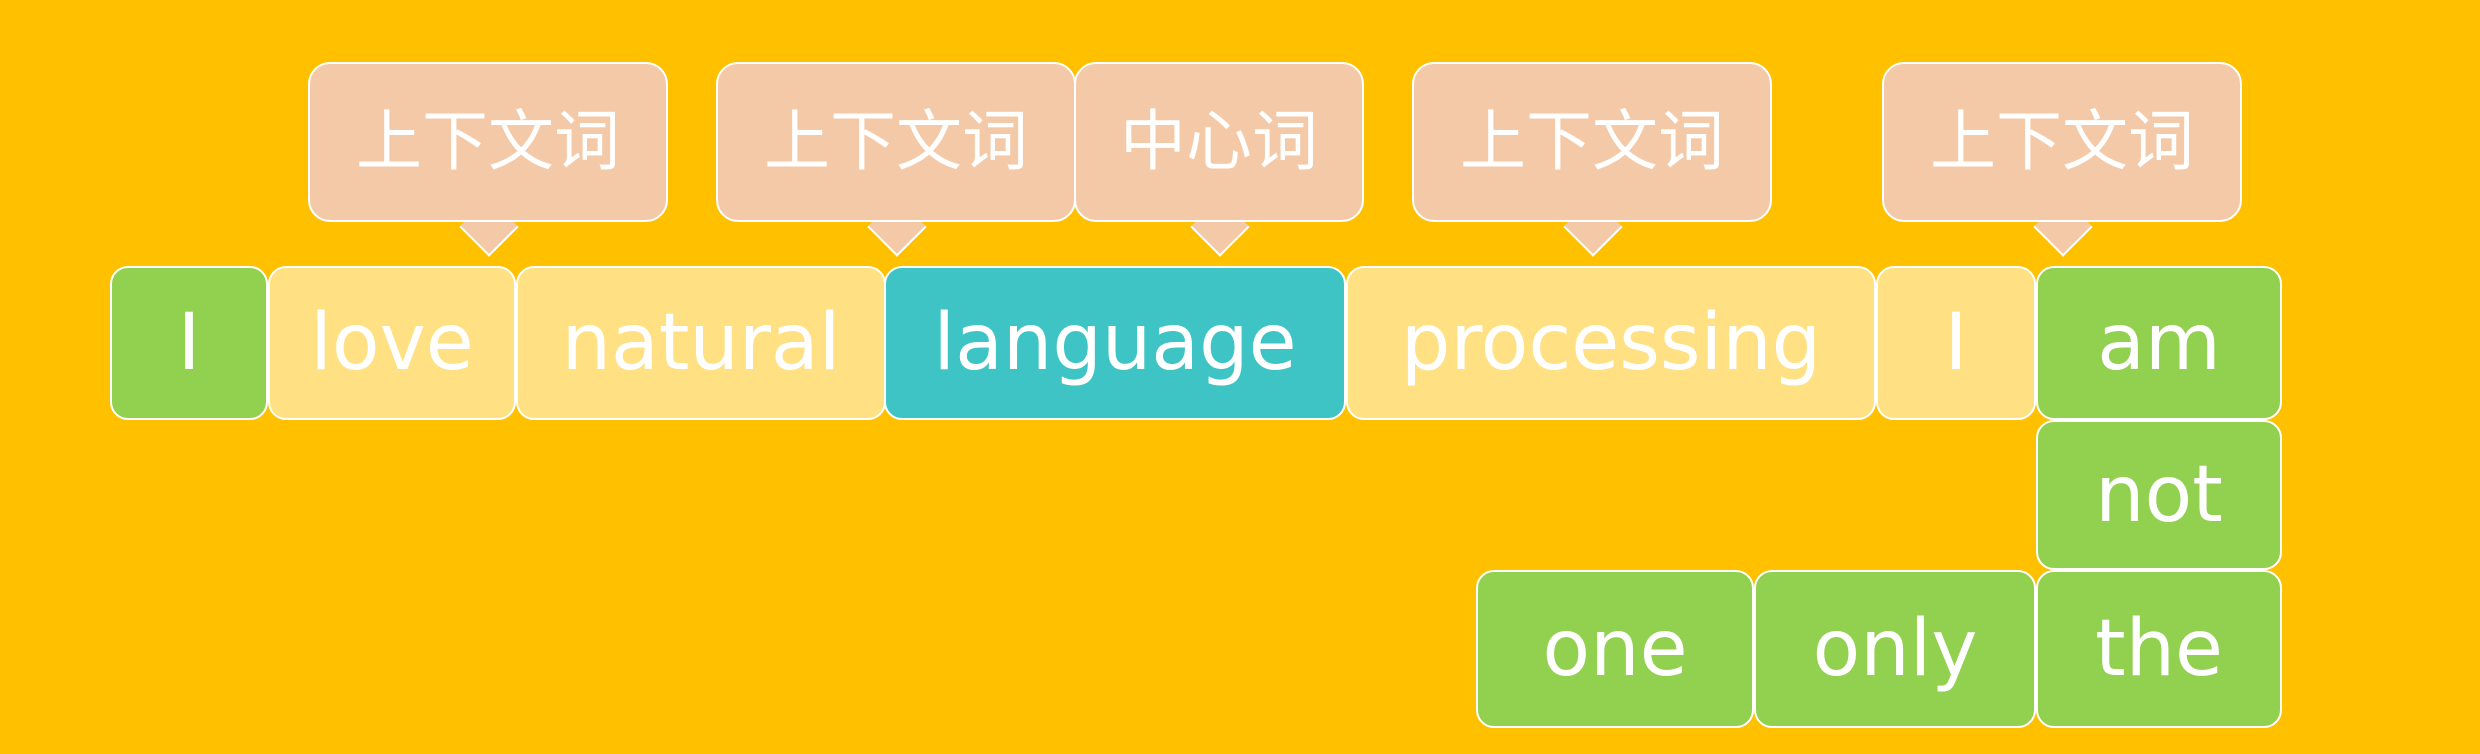 This screenshot has height=754, width=2480. What do you see at coordinates (1956, 343) in the screenshot?
I see `word-token-i-2: I` at bounding box center [1956, 343].